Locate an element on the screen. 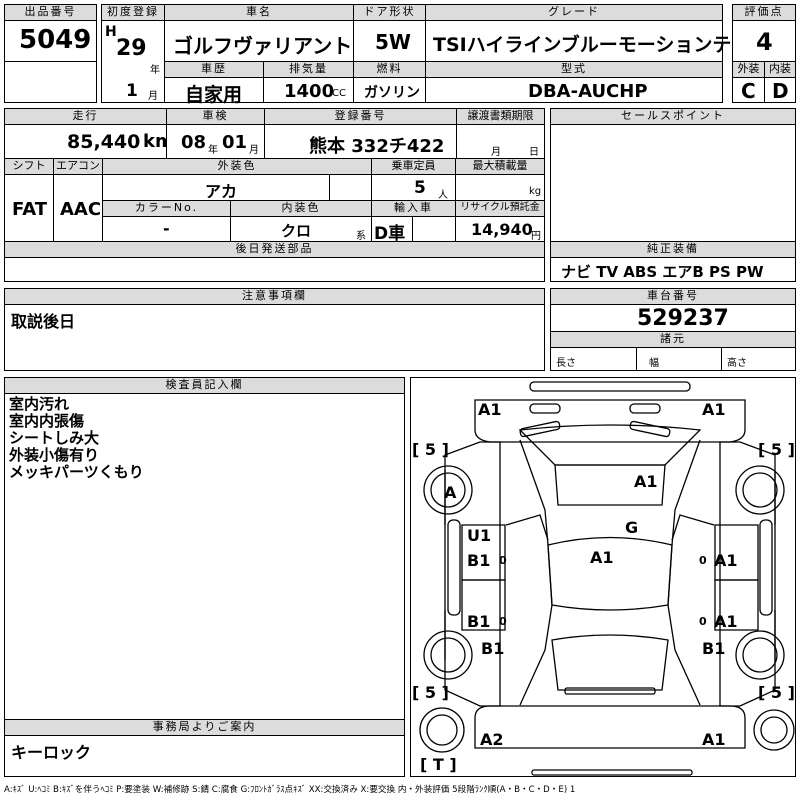 The image size is (800, 800). car-body-left is located at coordinates (472, 574).